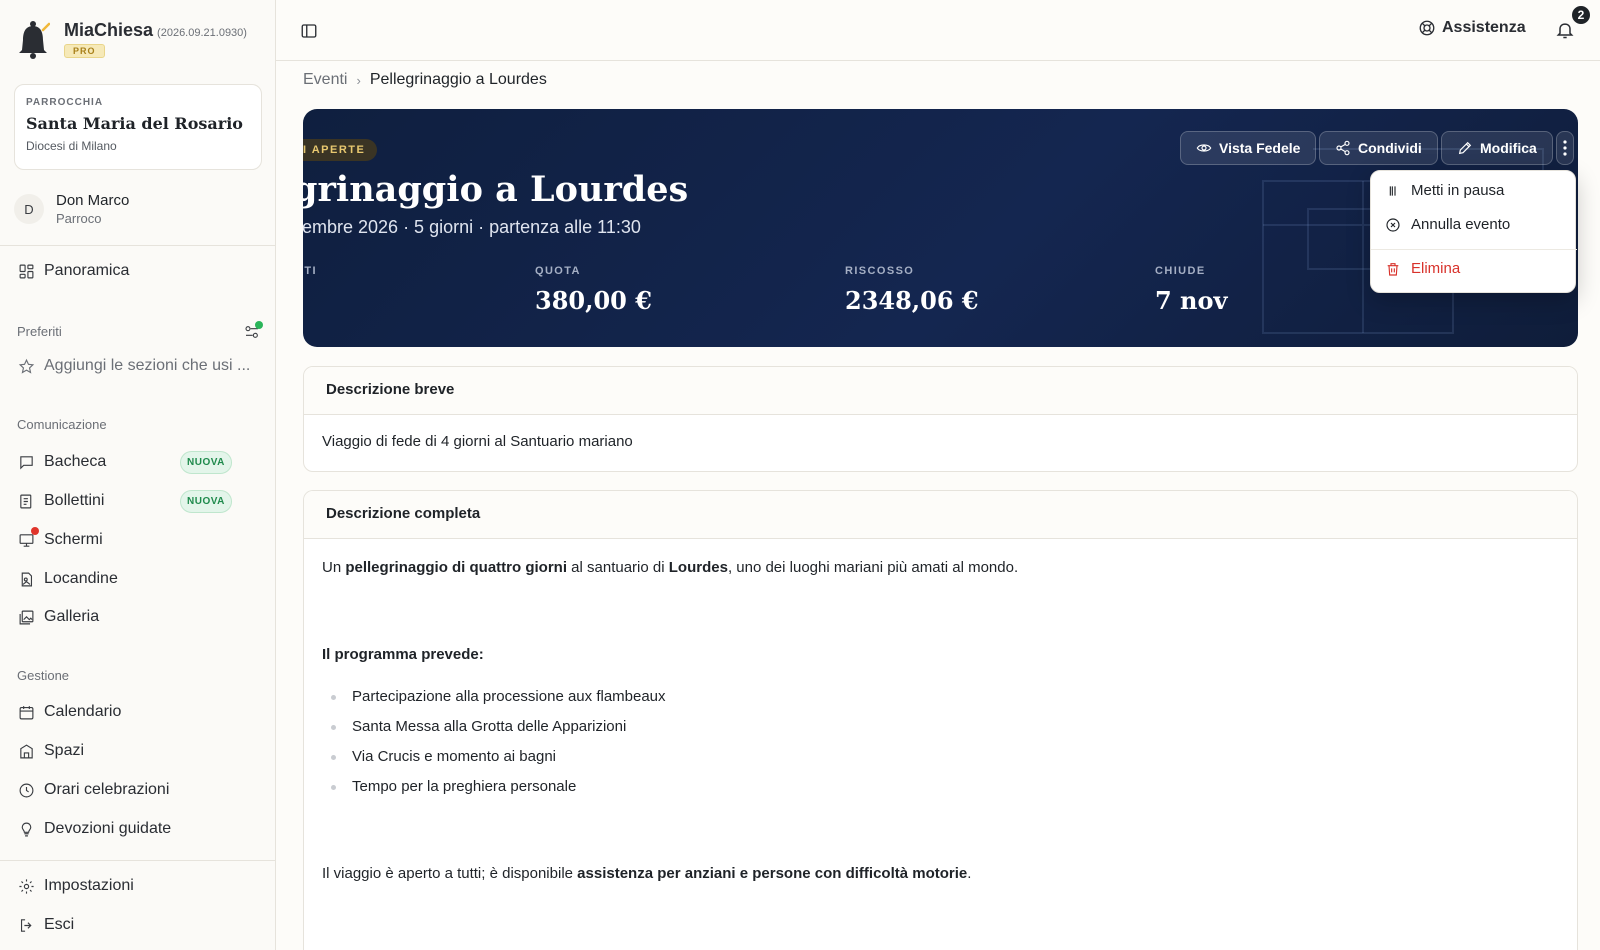 The height and width of the screenshot is (950, 1600). Describe the element at coordinates (1427, 28) in the screenshot. I see `lifebuoy-icon` at that location.